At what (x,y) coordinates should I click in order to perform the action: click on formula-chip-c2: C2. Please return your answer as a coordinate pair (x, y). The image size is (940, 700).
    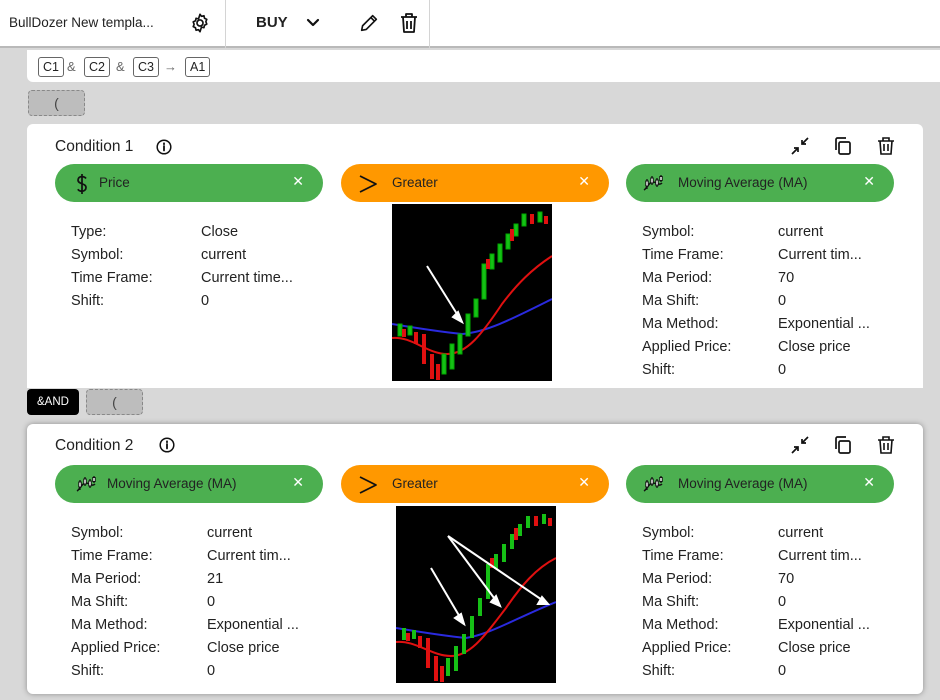
    Looking at the image, I should click on (97, 67).